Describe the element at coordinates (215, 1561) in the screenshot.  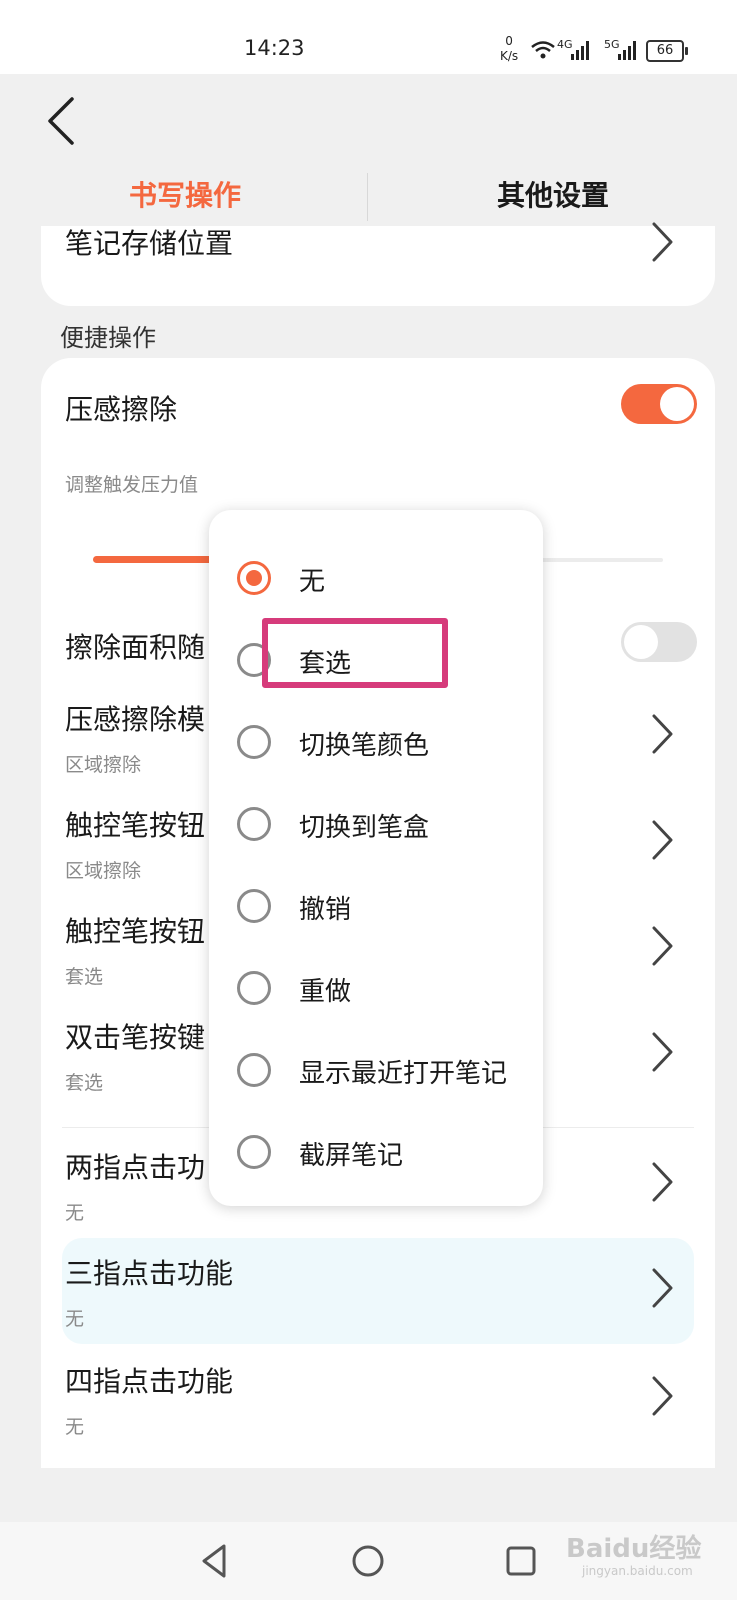
I see `nav-back-icon` at that location.